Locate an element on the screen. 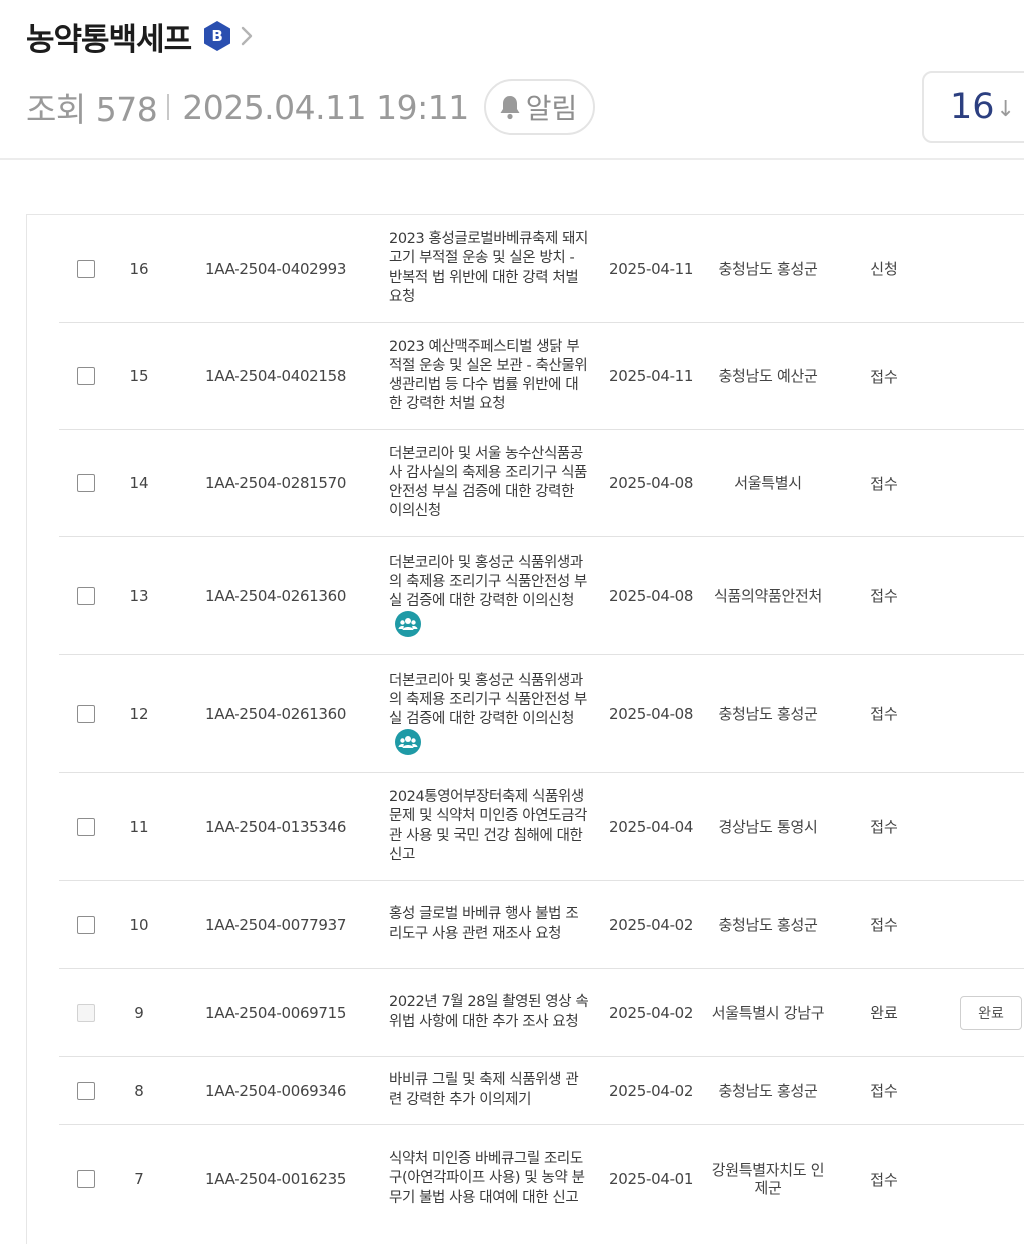  row-checkbox-disabled is located at coordinates (86, 1012).